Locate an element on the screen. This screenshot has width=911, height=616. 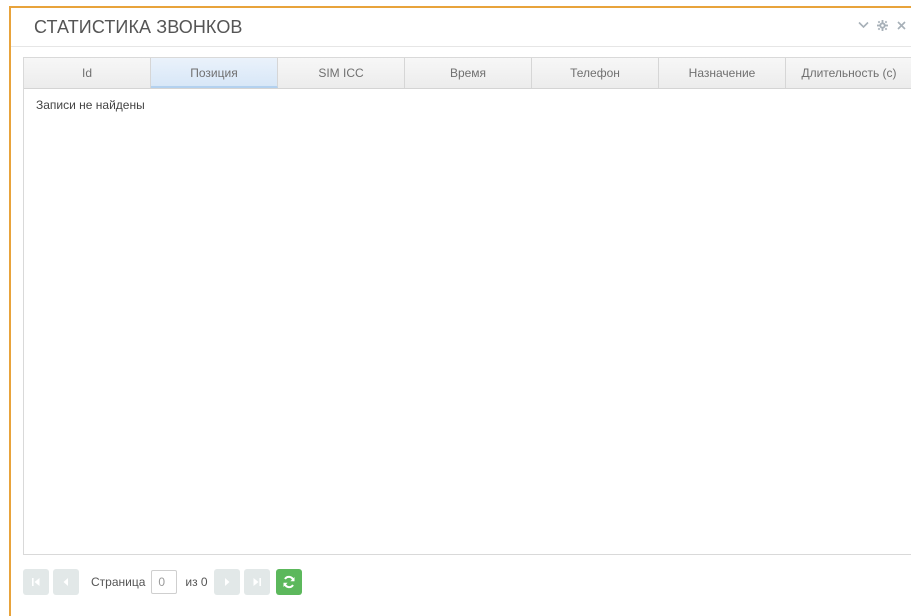
first-page-button is located at coordinates (36, 582).